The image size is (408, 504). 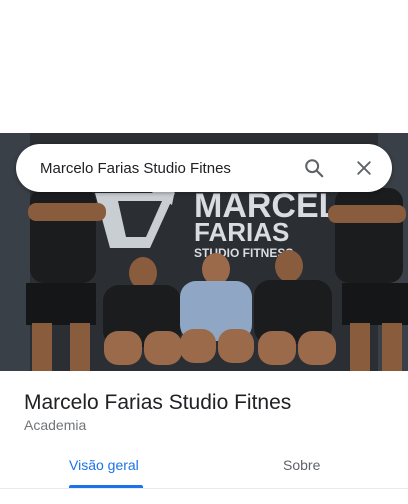 I want to click on place-category: Academia, so click(x=55, y=425).